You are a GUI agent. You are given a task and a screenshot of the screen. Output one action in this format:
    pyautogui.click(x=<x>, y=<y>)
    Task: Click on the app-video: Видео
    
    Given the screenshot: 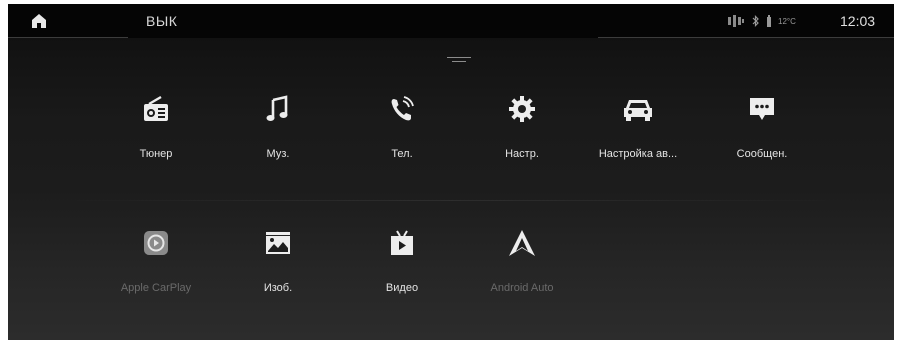 What is the action you would take?
    pyautogui.click(x=402, y=271)
    